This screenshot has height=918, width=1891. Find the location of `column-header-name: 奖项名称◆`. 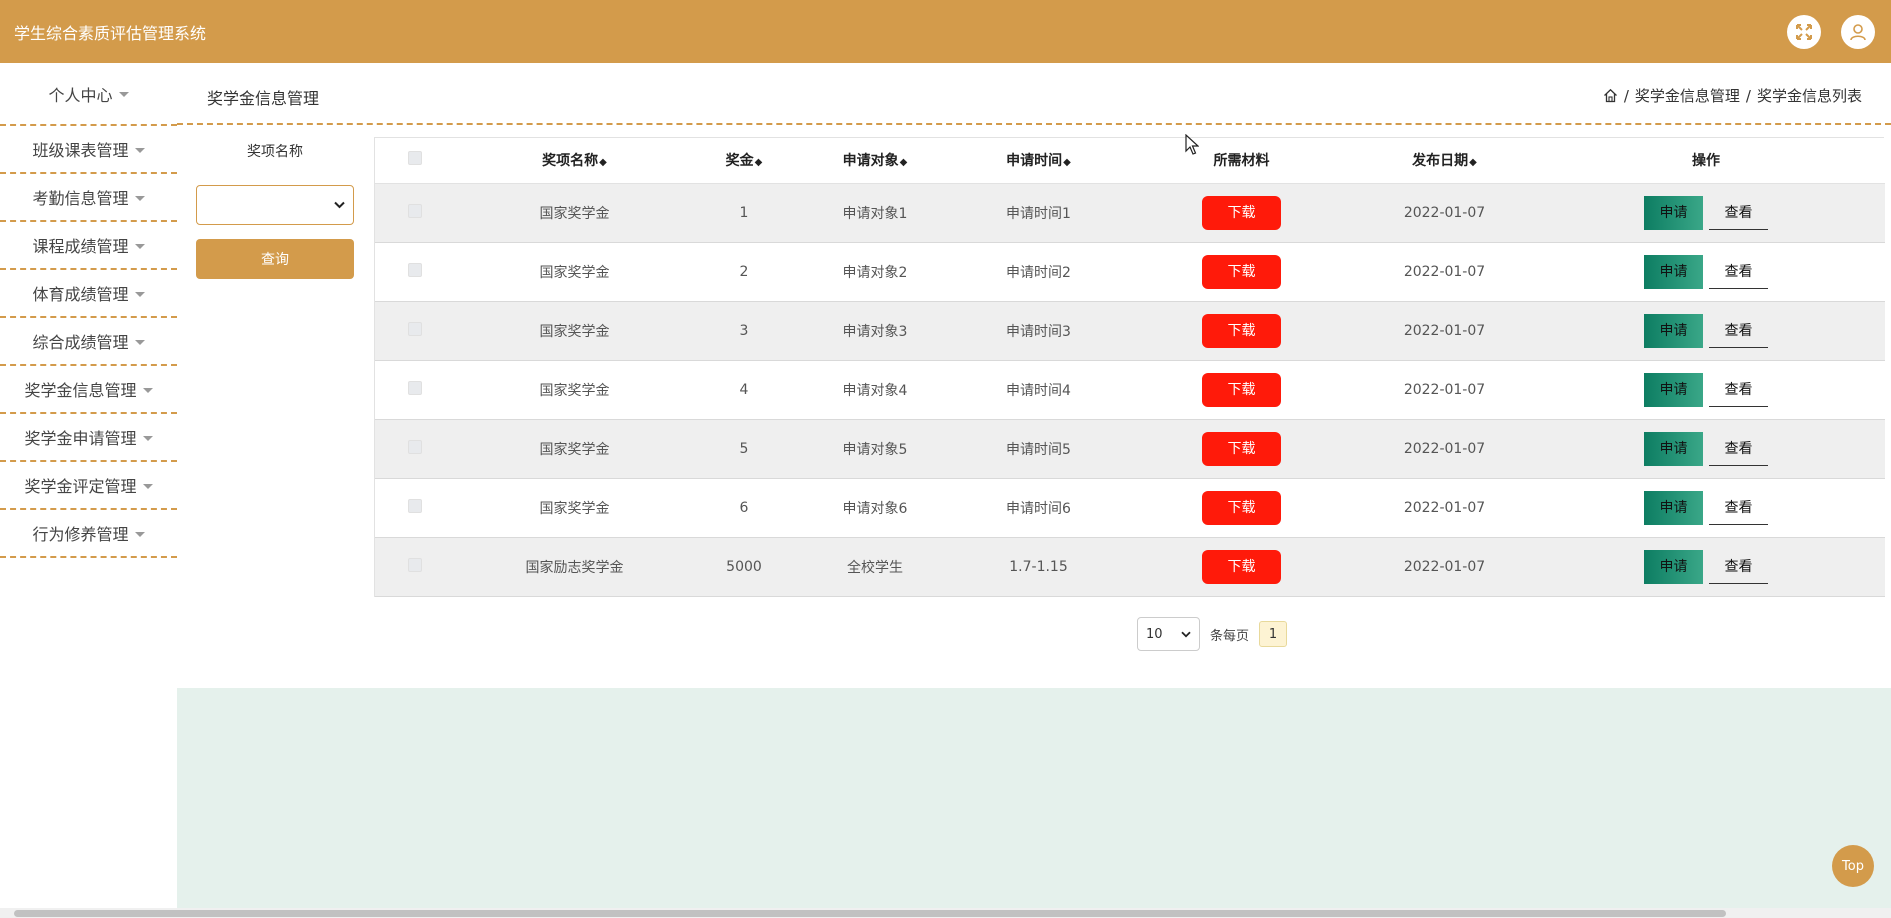

column-header-name: 奖项名称◆ is located at coordinates (574, 160).